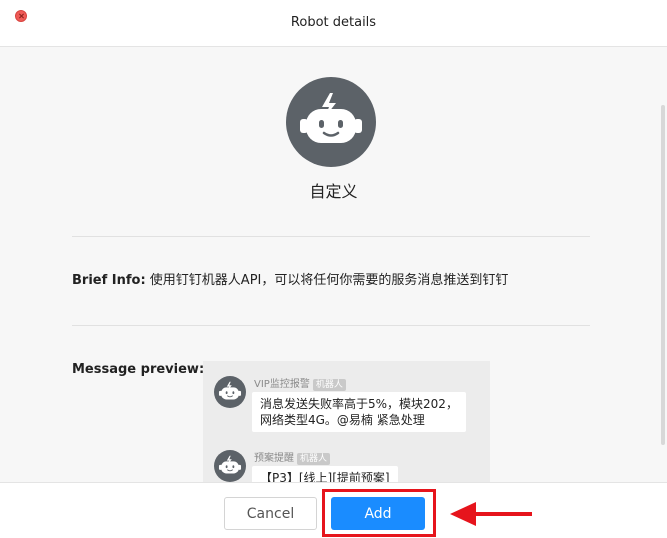  I want to click on cancel-button: Cancel, so click(270, 513).